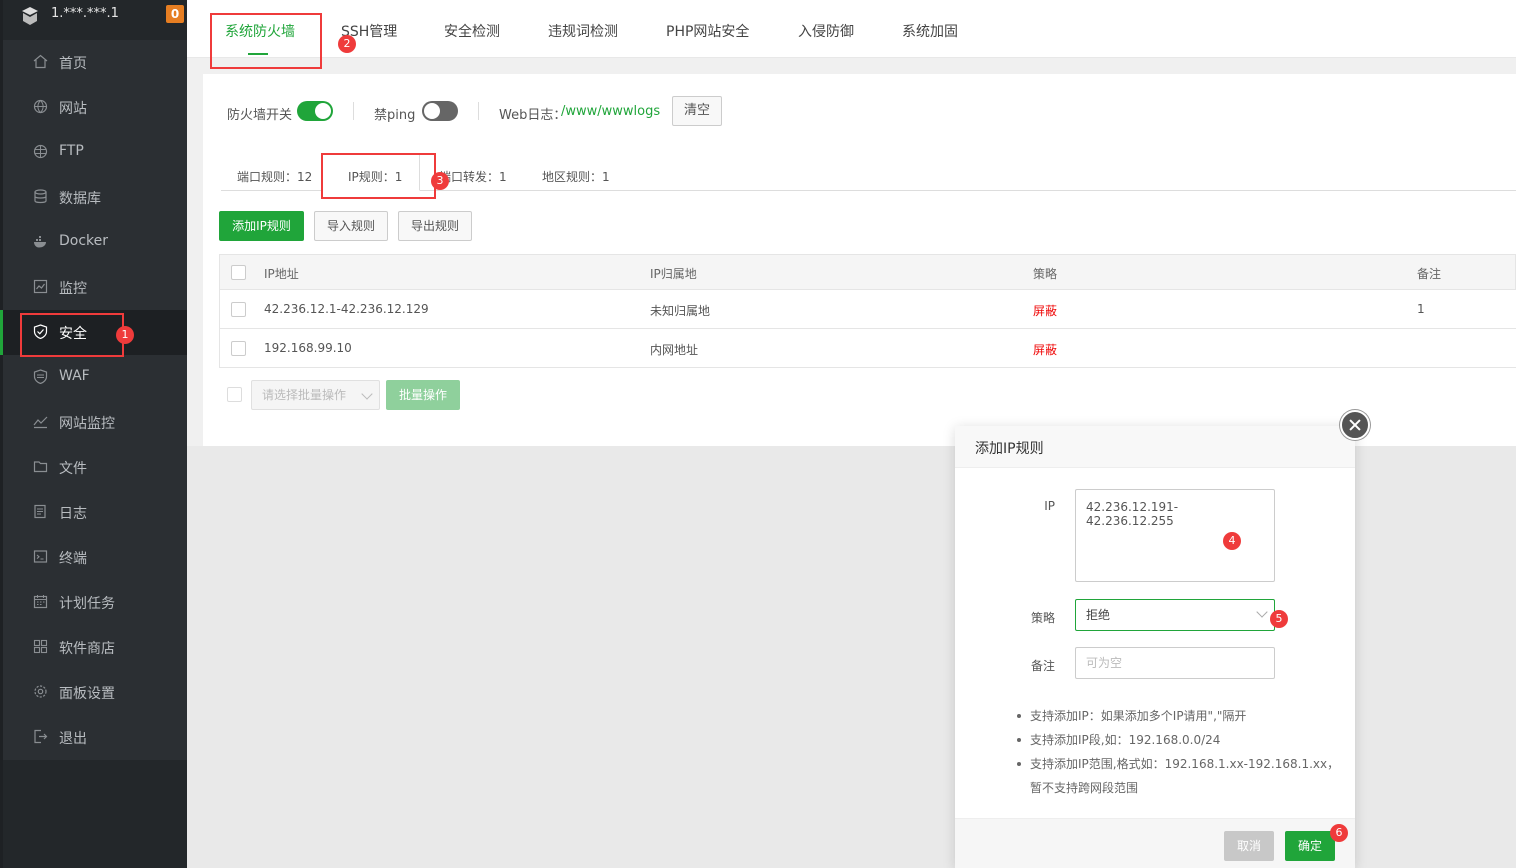  What do you see at coordinates (610, 111) in the screenshot?
I see `weblog-path-link: /www/wwwlogs` at bounding box center [610, 111].